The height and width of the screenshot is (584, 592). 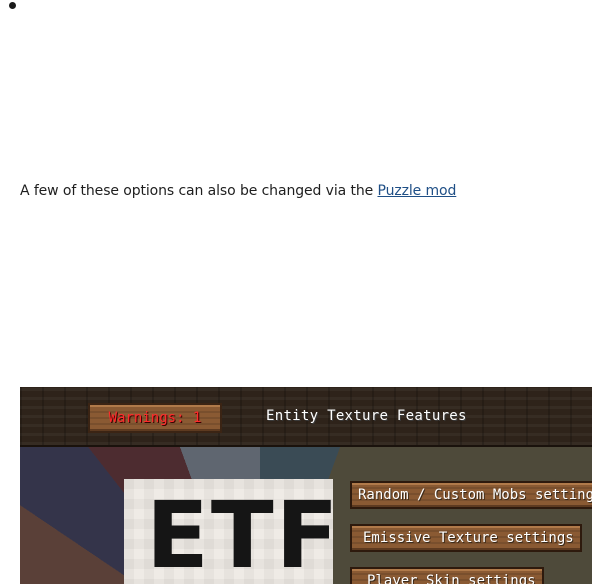 I want to click on etf-logo: ETF, so click(x=231, y=531).